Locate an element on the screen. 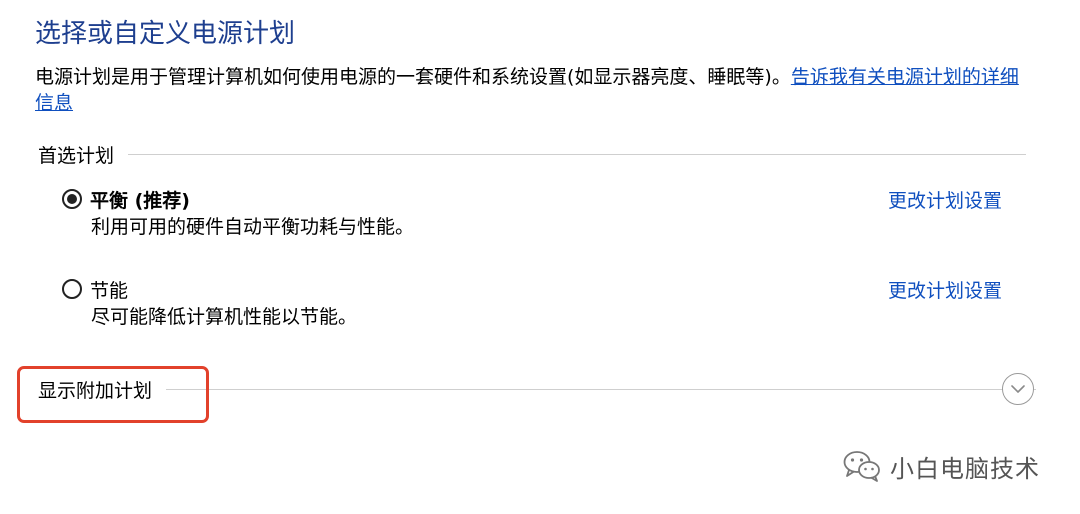 This screenshot has width=1080, height=514. chevron-down-icon is located at coordinates (1018, 389).